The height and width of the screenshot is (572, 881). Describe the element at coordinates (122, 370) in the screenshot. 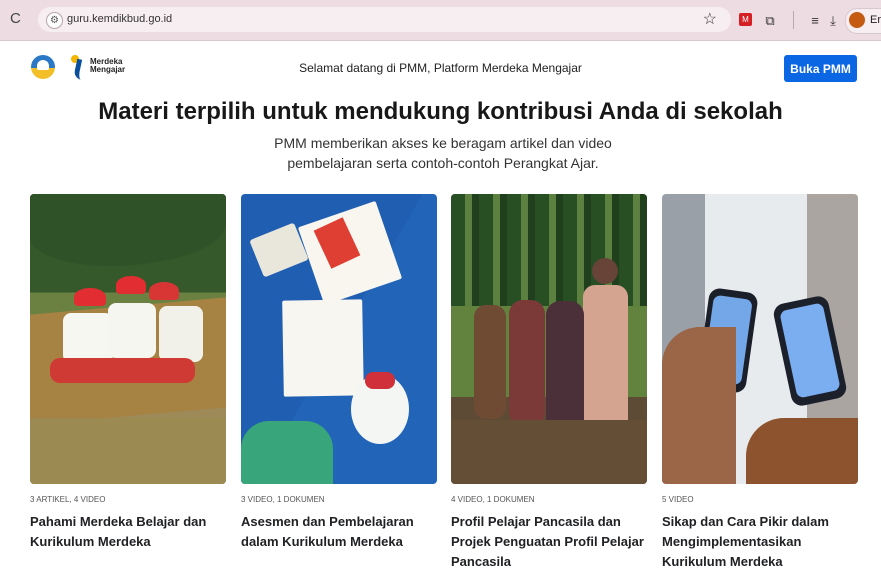

I see `red-uniform-pants` at that location.